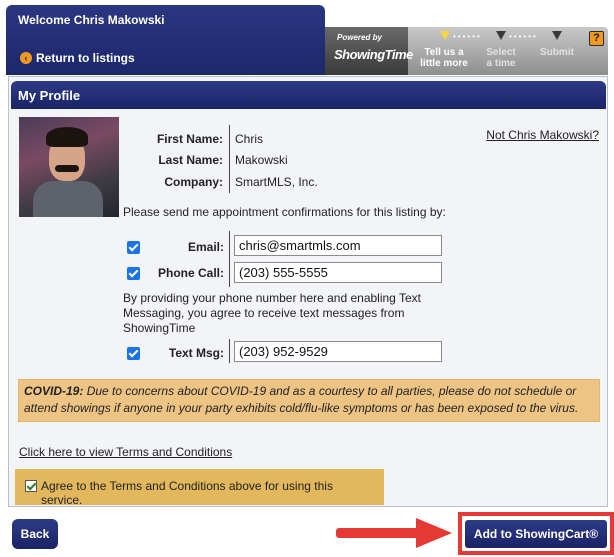 This screenshot has width=614, height=557. I want to click on text-msg-field, so click(338, 351).